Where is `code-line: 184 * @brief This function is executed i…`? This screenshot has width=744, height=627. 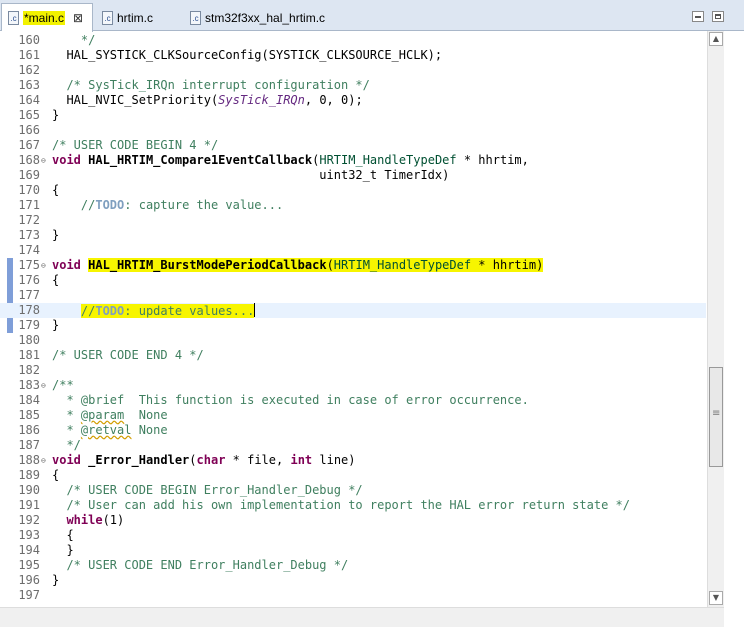 code-line: 184 * @brief This function is executed i… is located at coordinates (353, 400).